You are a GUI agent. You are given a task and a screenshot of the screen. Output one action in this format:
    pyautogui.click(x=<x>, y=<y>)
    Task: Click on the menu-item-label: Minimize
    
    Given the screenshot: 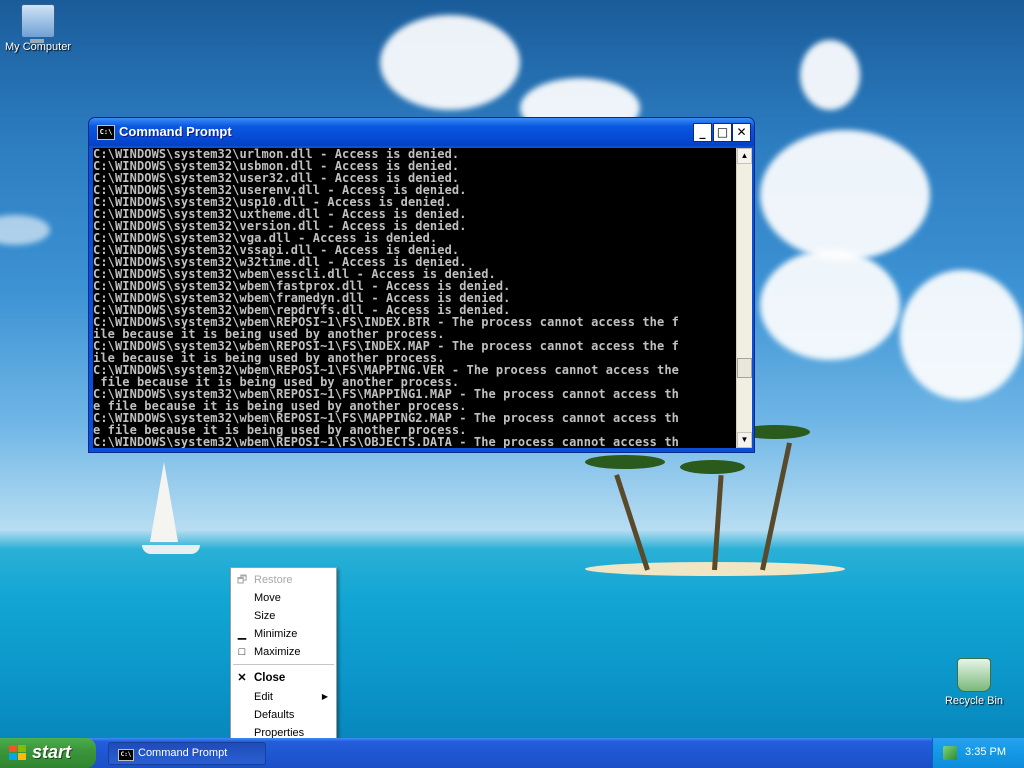 What is the action you would take?
    pyautogui.click(x=276, y=634)
    